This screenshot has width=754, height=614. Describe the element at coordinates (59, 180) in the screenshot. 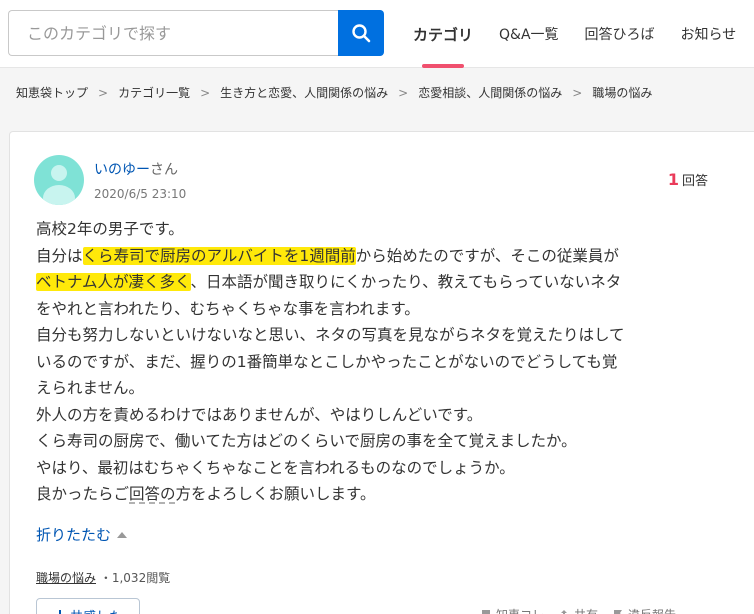

I see `avatar` at that location.